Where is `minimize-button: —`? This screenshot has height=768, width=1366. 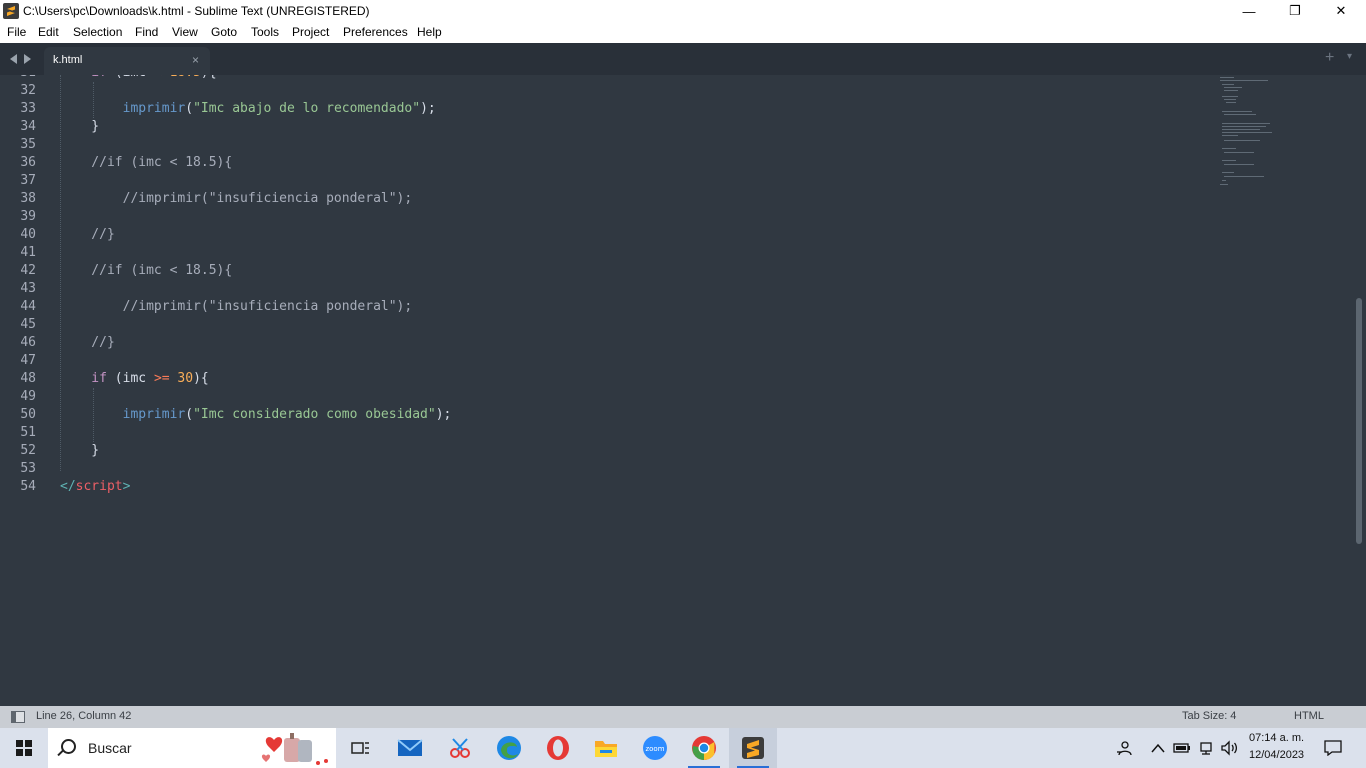 minimize-button: — is located at coordinates (1249, 11).